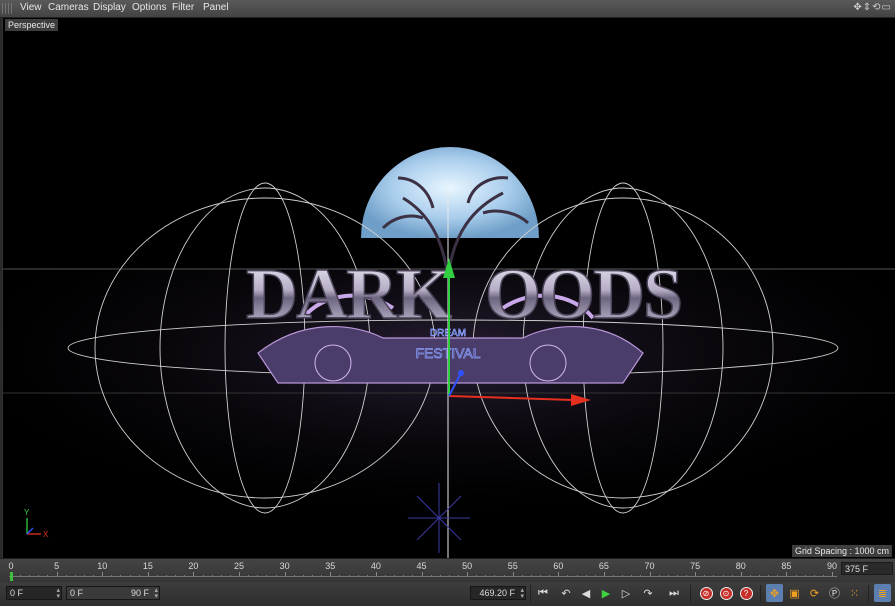  I want to click on logo-word-oods: OODS, so click(583, 294).